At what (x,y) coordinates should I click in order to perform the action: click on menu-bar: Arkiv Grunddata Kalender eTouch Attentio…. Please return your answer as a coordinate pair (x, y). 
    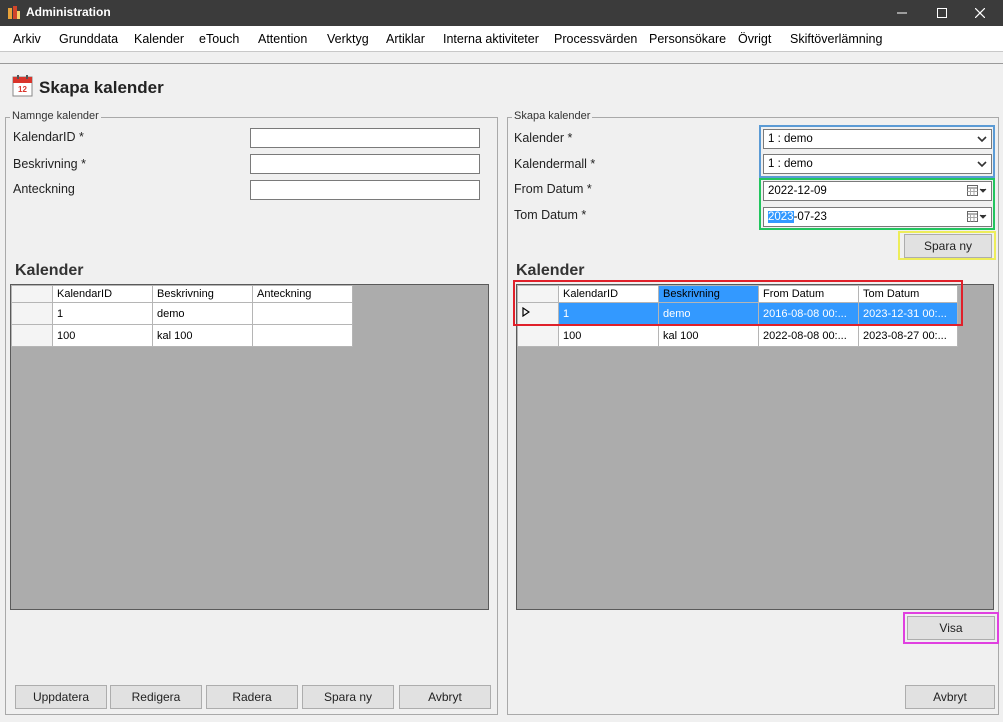
    Looking at the image, I should click on (501, 39).